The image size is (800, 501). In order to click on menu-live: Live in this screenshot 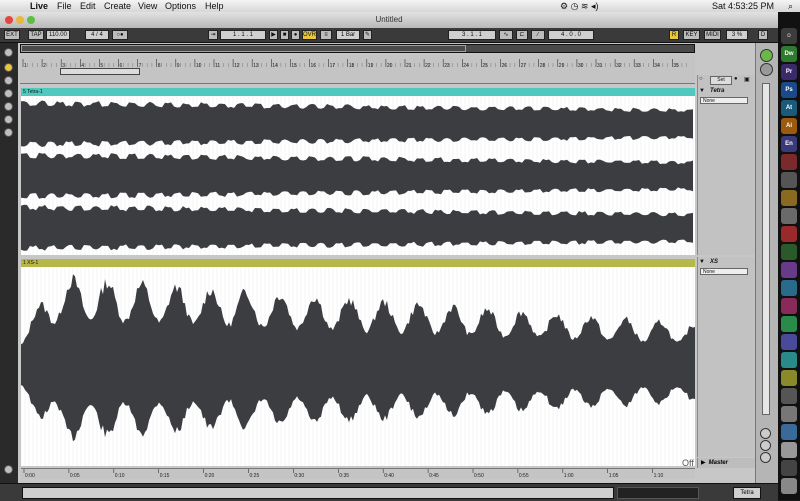, I will do `click(39, 6)`.